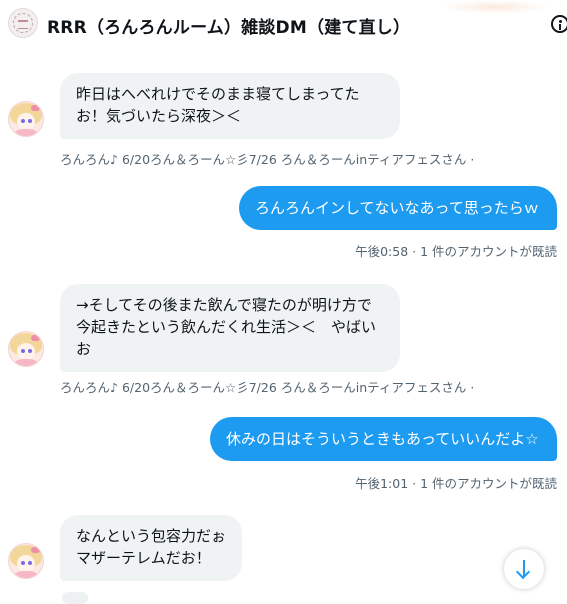 The width and height of the screenshot is (567, 604). What do you see at coordinates (75, 598) in the screenshot?
I see `reaction-button` at bounding box center [75, 598].